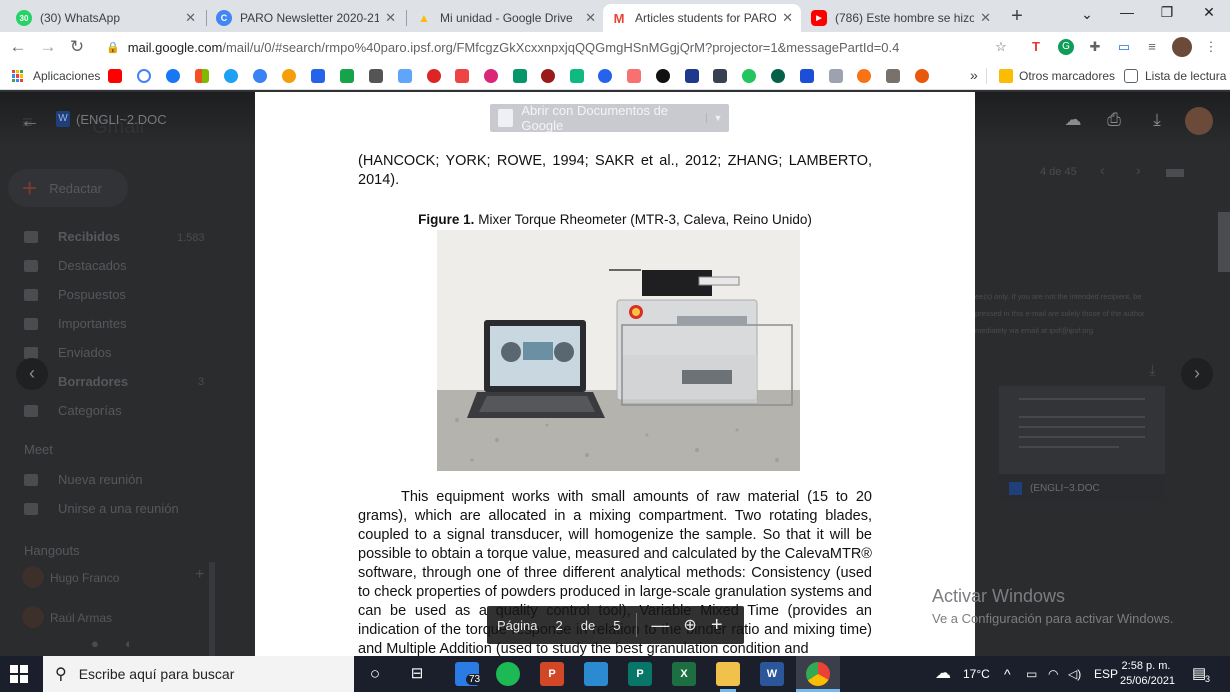  What do you see at coordinates (552, 674) in the screenshot?
I see `powerpoint-icon: P` at bounding box center [552, 674].